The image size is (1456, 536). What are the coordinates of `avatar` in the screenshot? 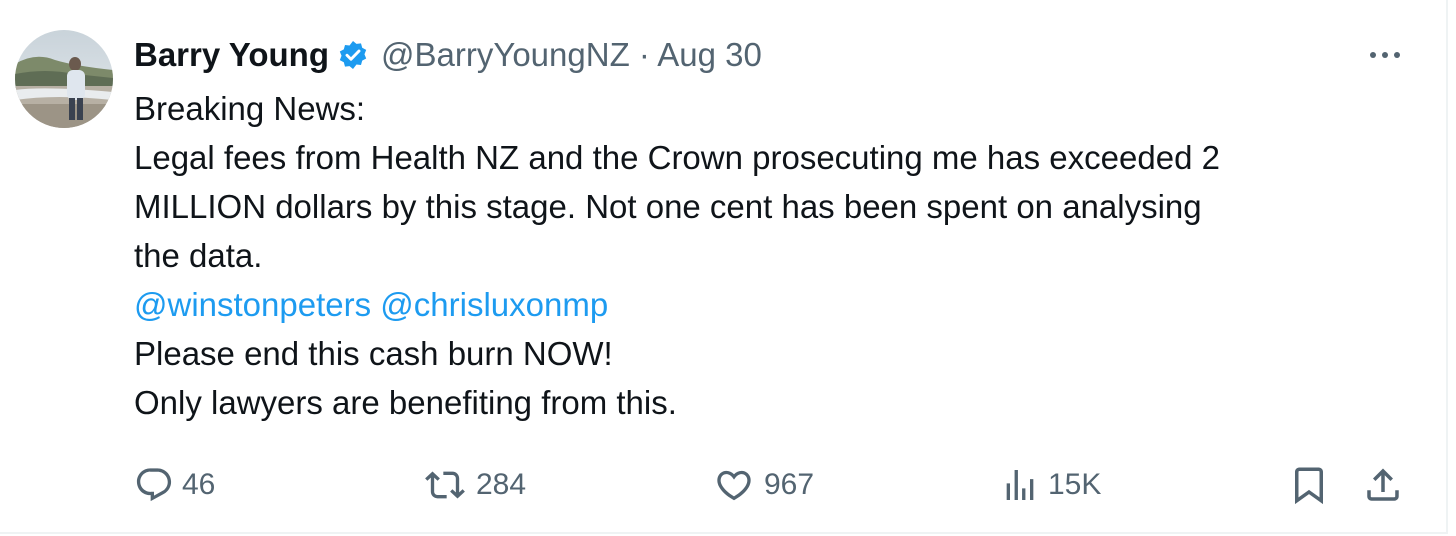 It's located at (64, 79).